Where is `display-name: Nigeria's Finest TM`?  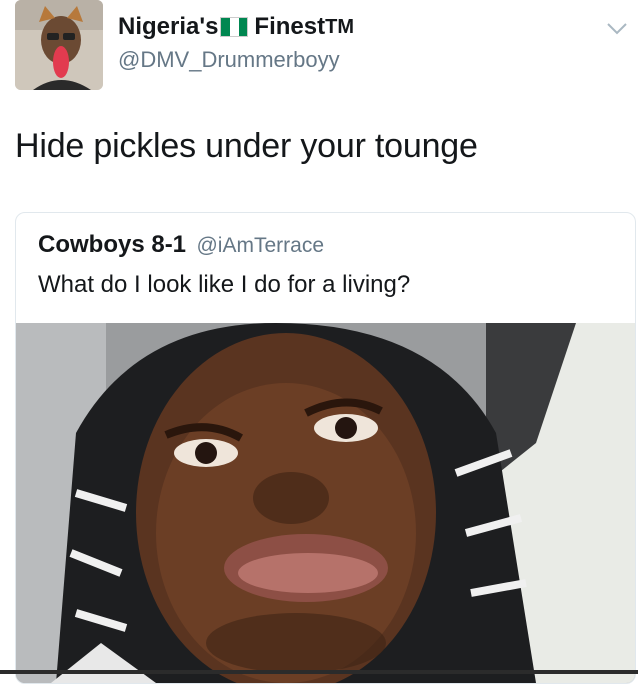 display-name: Nigeria's Finest TM is located at coordinates (236, 27).